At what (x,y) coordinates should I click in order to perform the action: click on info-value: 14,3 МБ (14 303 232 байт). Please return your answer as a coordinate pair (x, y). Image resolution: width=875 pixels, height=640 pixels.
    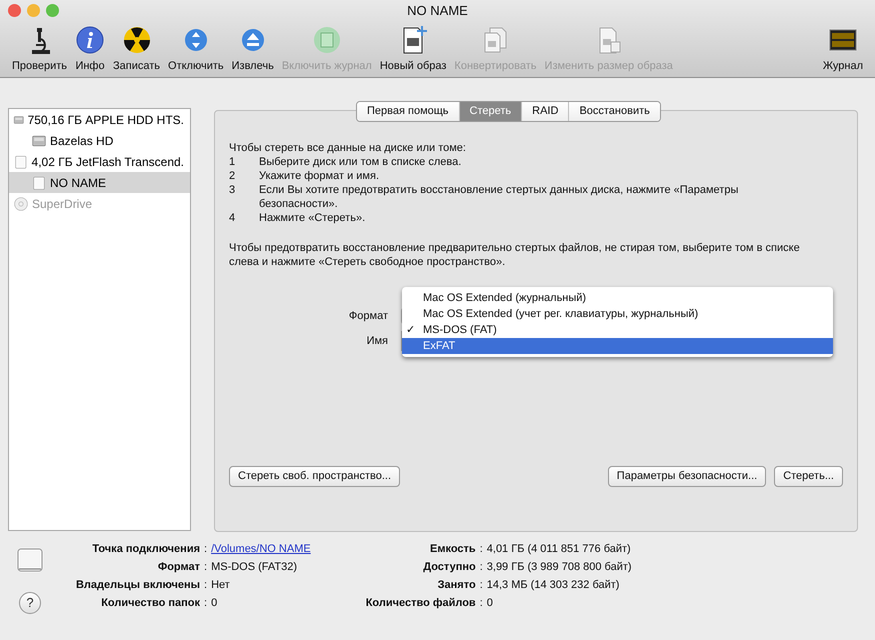
    Looking at the image, I should click on (553, 585).